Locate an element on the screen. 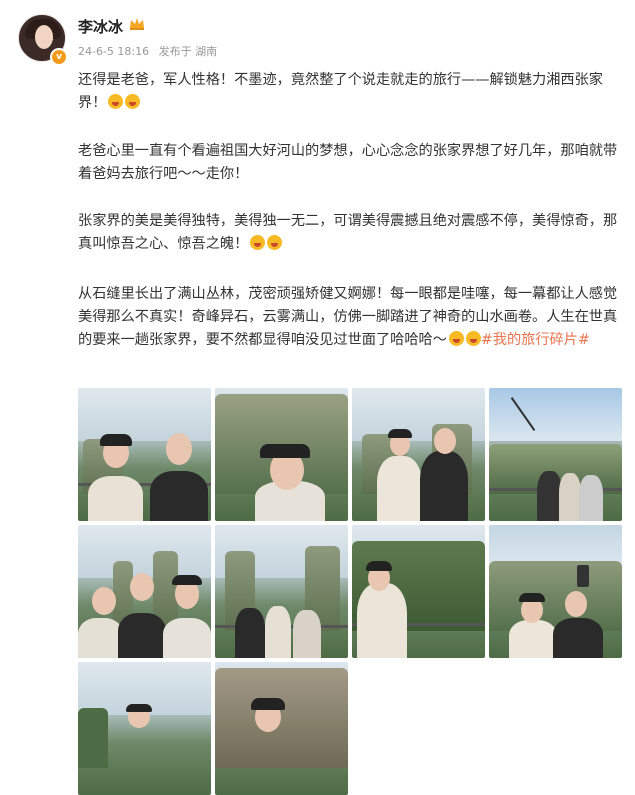  post-paragraph-1: 还得是老爸，军人性格！不墨迹，竟然整了个说走就走的旅行——解锁魅力湘西张家界！ is located at coordinates (340, 91).